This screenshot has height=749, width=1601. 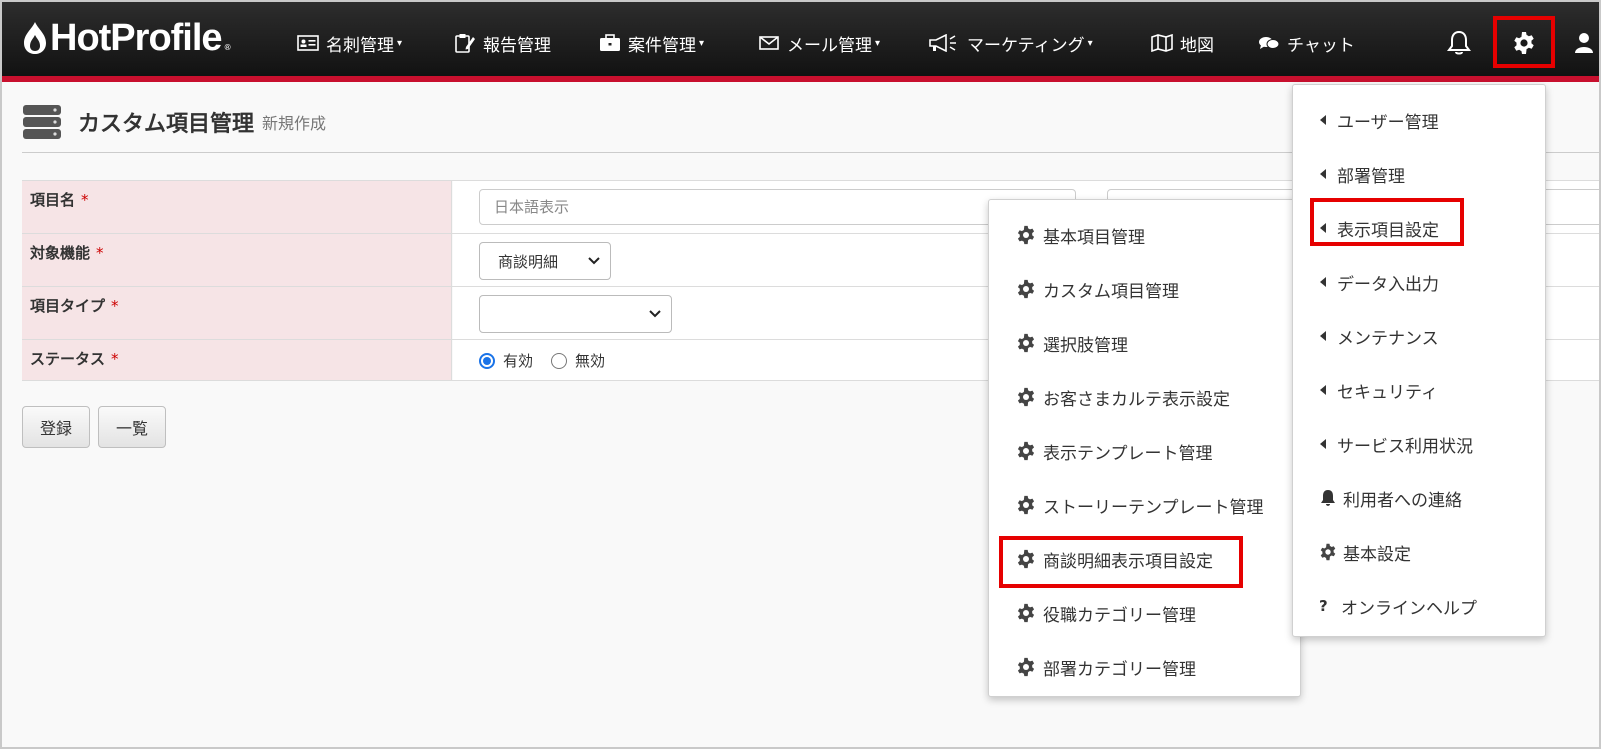 I want to click on settings-label: 基本設定, so click(x=1377, y=554).